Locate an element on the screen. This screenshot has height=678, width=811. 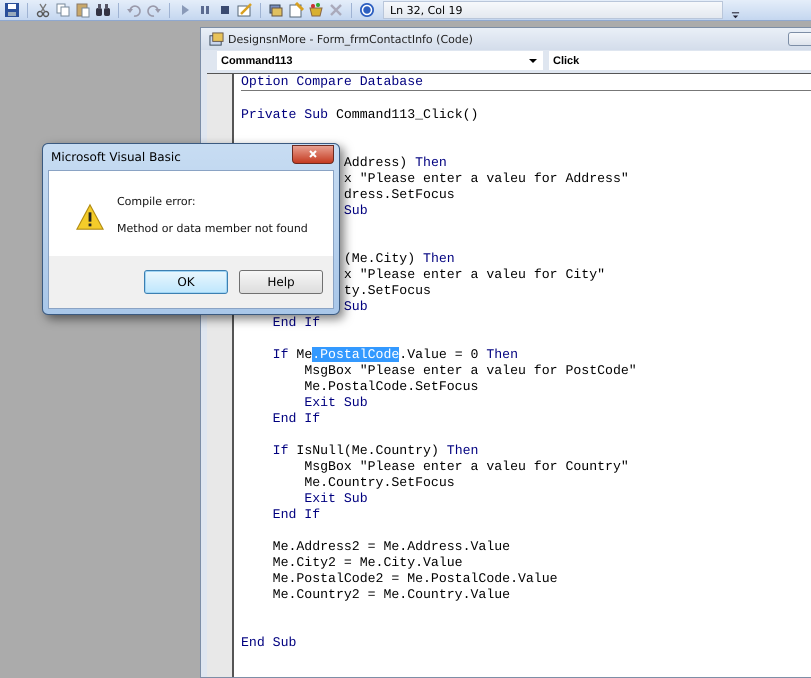
code-text: Me.Country.SetFocus is located at coordinates (379, 482).